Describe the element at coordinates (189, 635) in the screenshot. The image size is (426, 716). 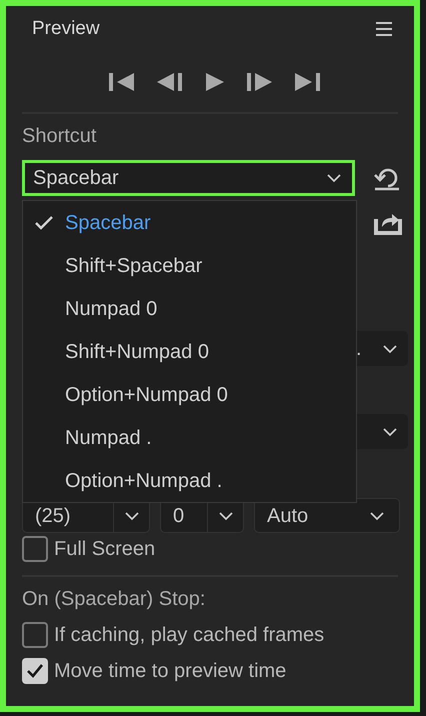
I see `checkbox-label: If caching, play cached frames` at that location.